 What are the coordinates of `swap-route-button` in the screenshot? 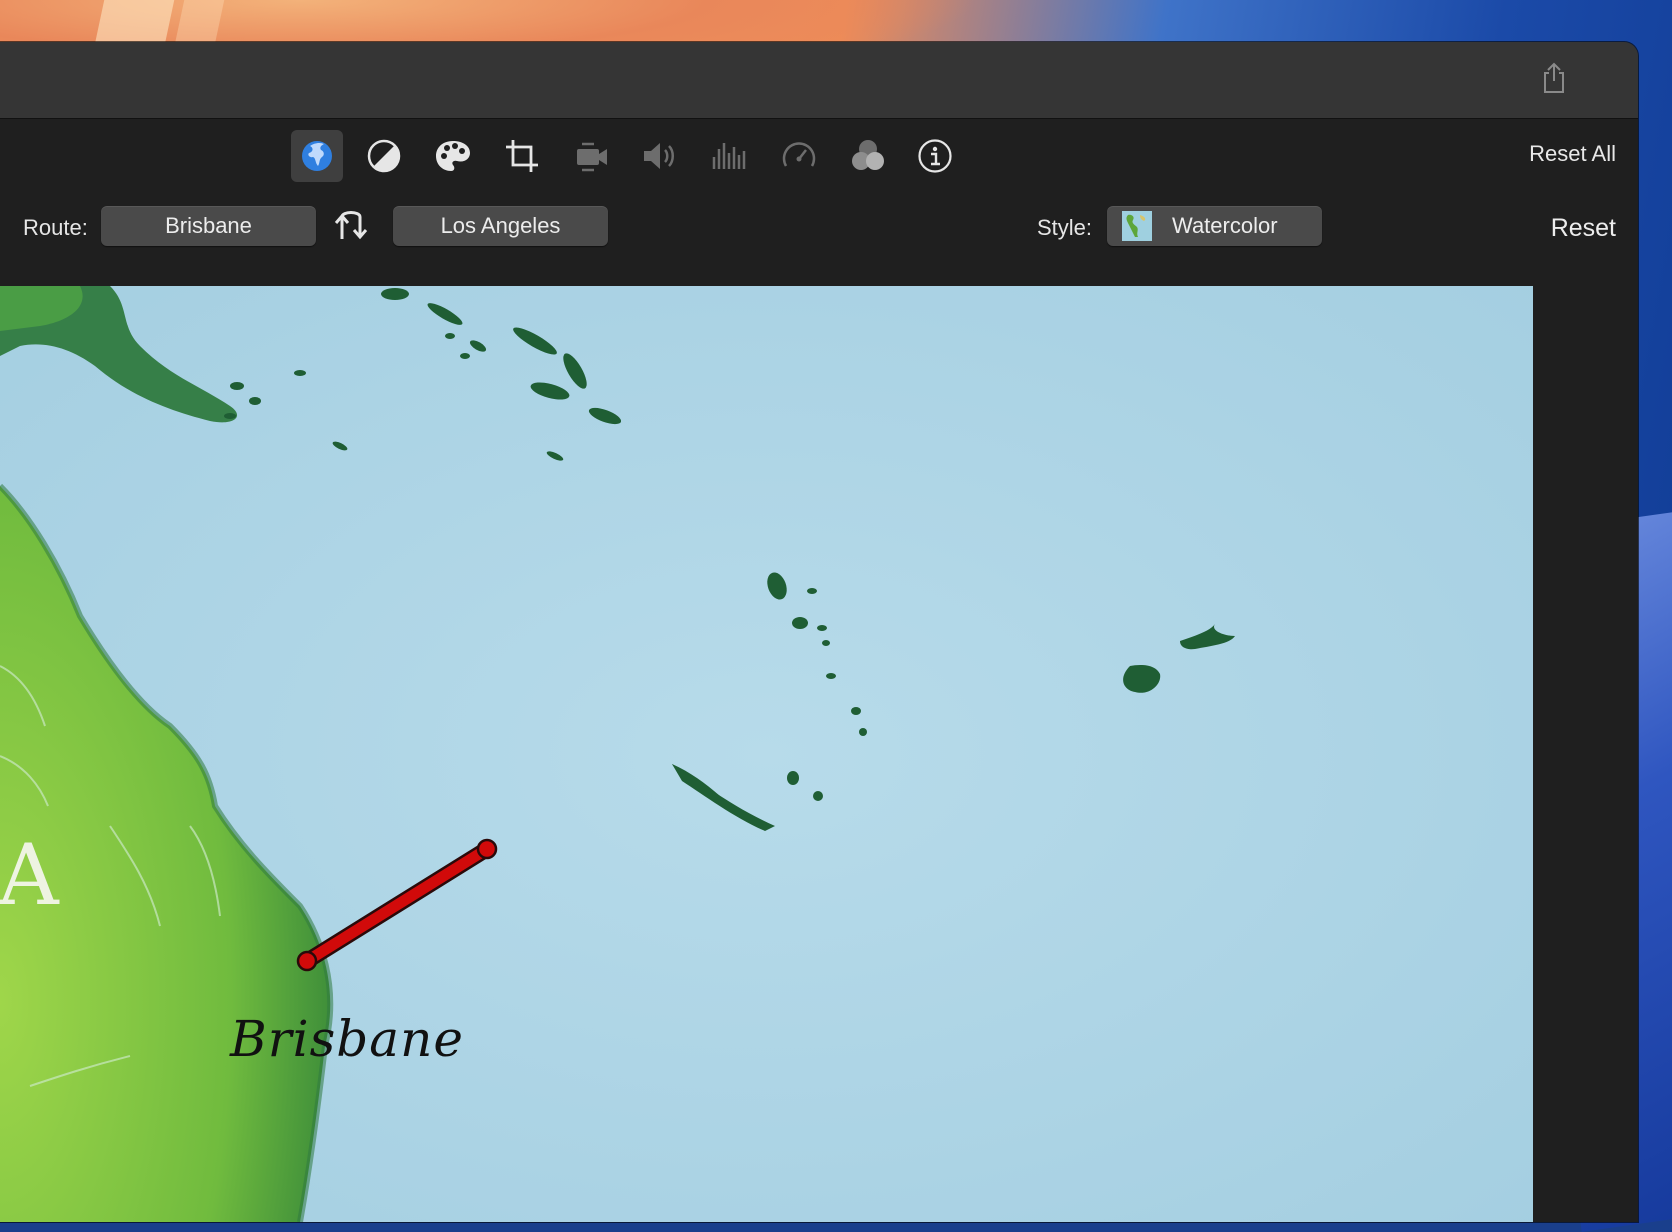 It's located at (352, 226).